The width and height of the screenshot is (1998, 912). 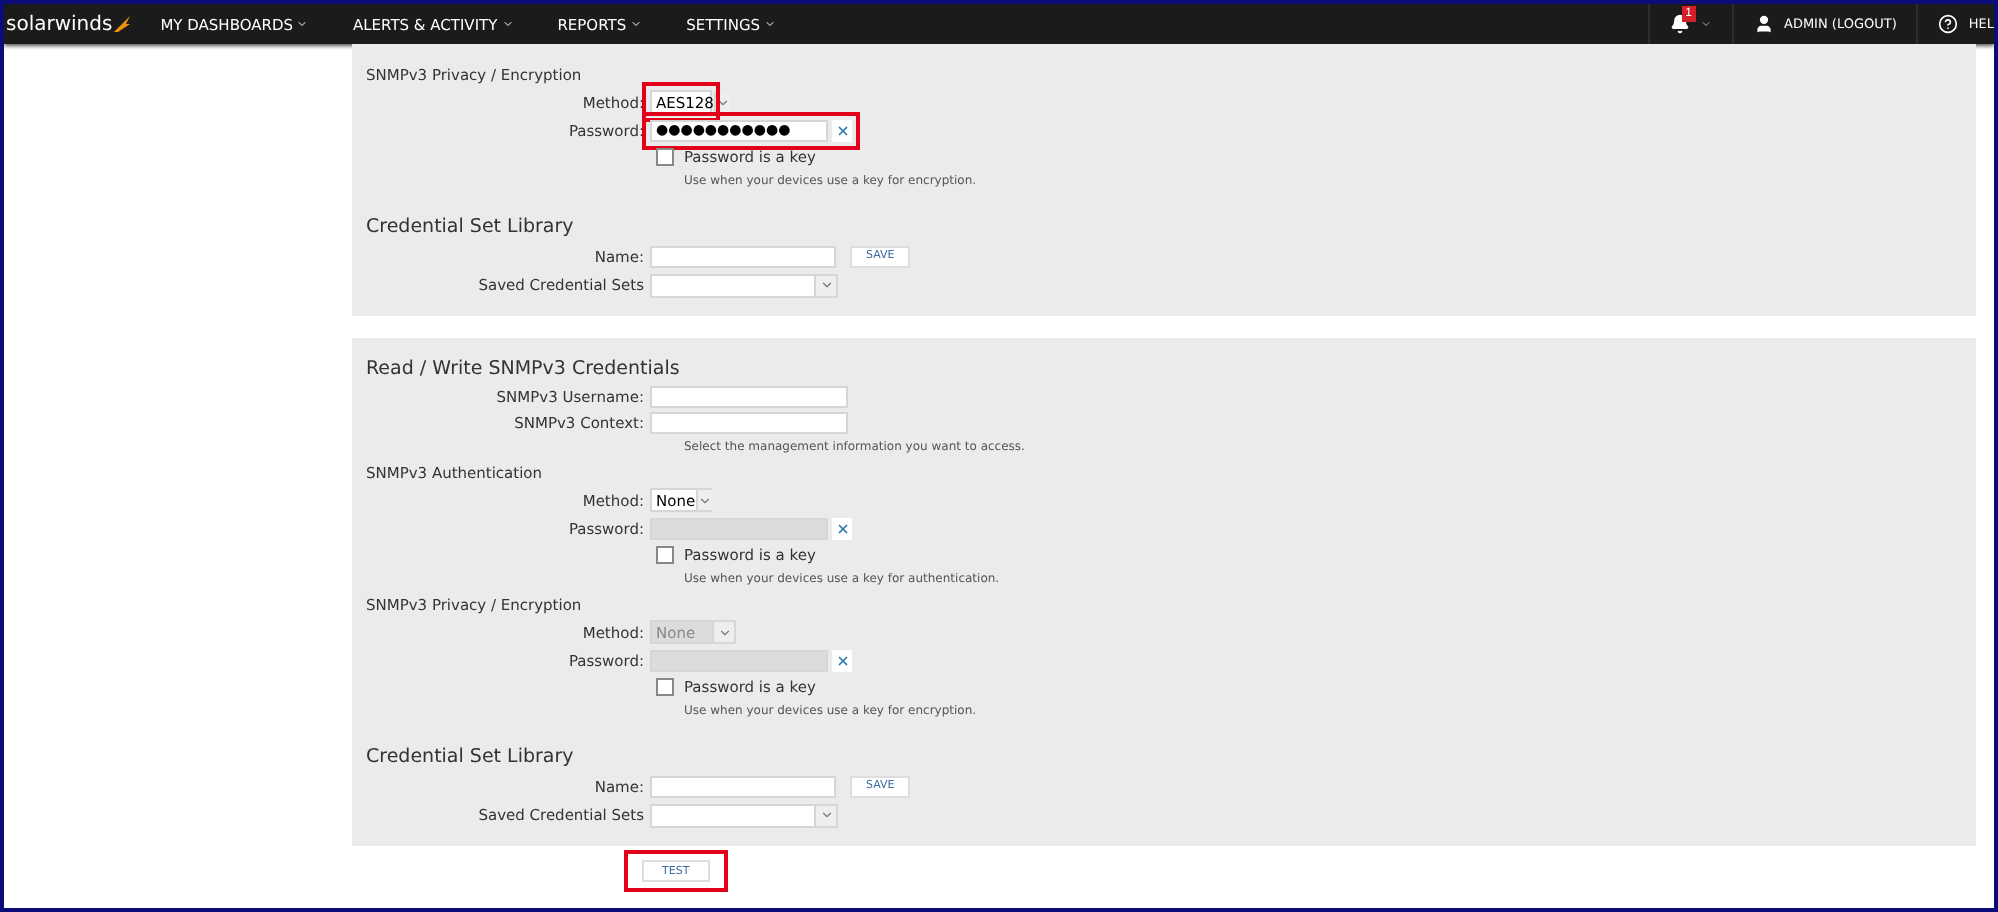 I want to click on section-title: Read / Write SNMPv3 Credentials, so click(x=524, y=370).